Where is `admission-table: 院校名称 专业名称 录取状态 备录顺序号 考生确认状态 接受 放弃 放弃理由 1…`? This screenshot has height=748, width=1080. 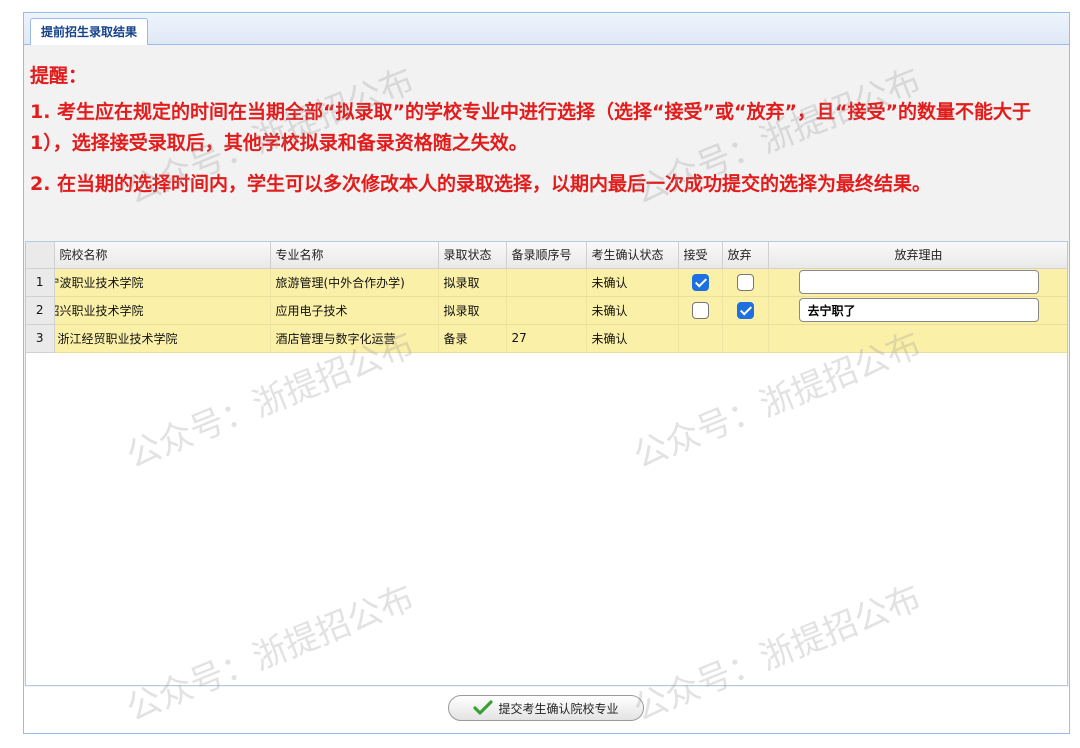
admission-table: 院校名称 专业名称 录取状态 备录顺序号 考生确认状态 接受 放弃 放弃理由 1… is located at coordinates (546, 297).